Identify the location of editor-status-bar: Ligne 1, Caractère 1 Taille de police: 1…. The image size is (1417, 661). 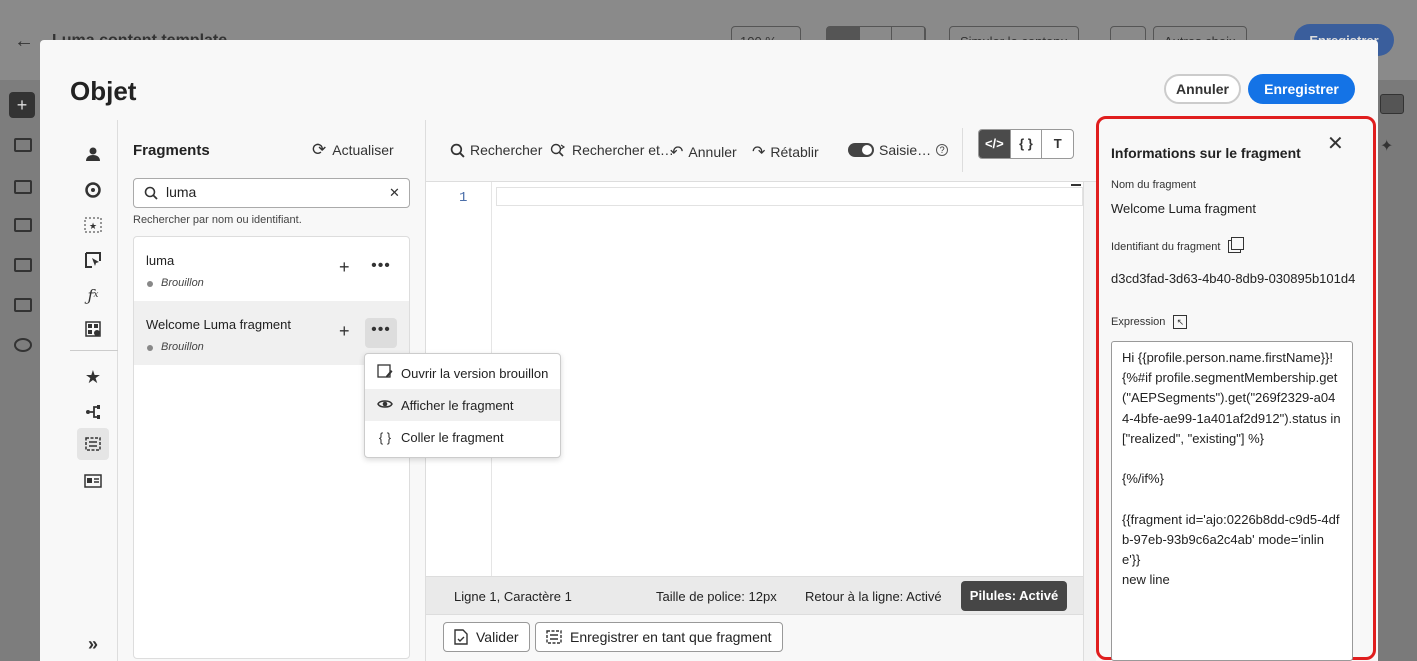
(754, 595).